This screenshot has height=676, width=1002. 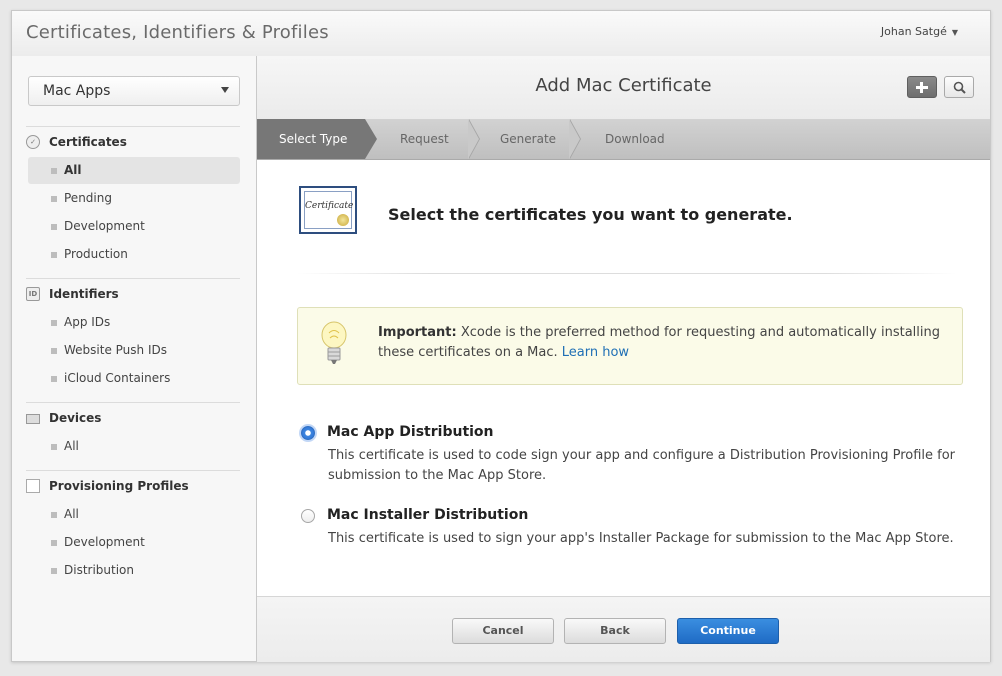 I want to click on section-certificates: ✓ Certificates, so click(x=76, y=142).